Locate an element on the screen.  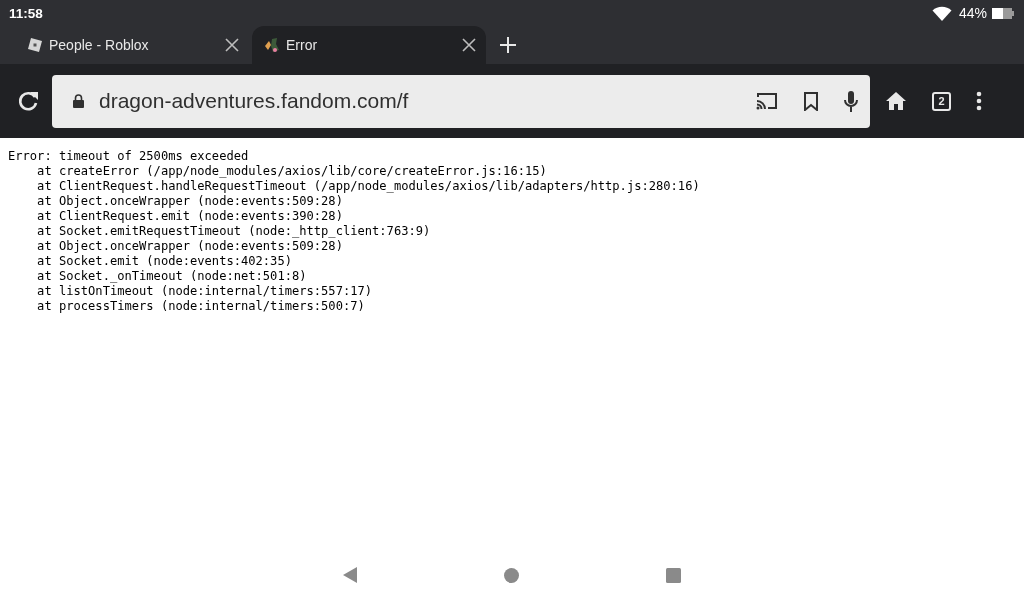
browser-tab: Error is located at coordinates (369, 45).